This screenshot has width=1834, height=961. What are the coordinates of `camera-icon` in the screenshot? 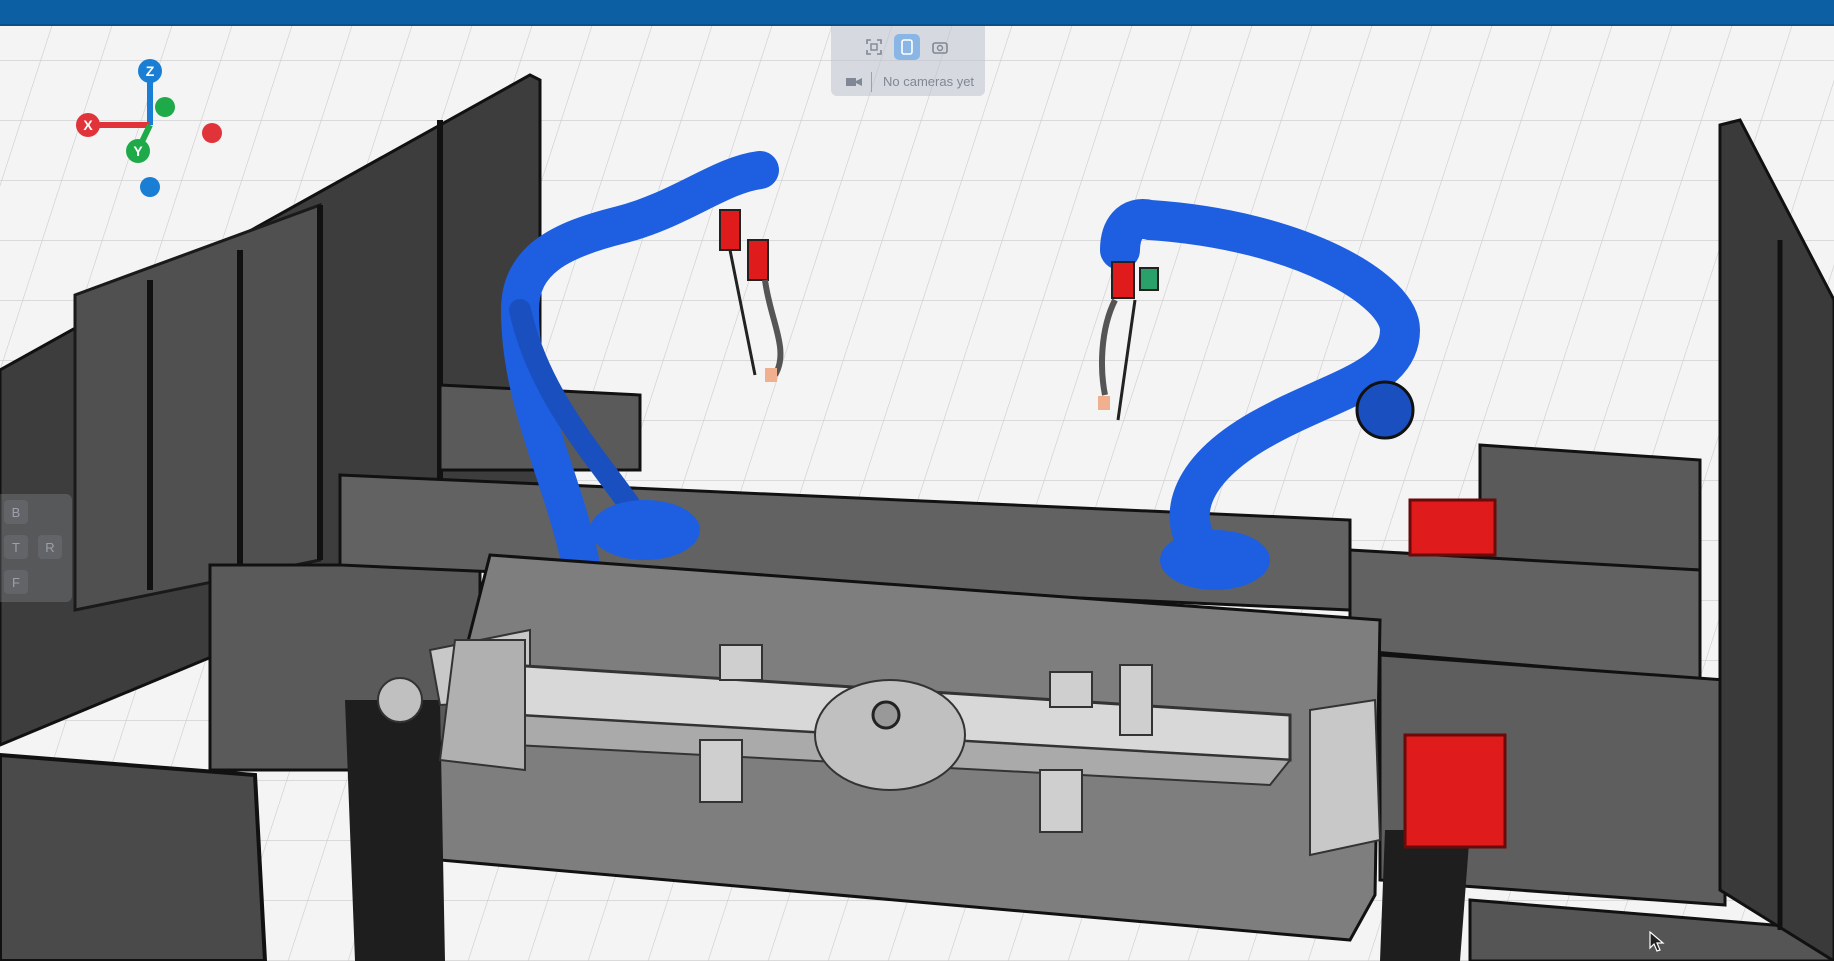 It's located at (940, 48).